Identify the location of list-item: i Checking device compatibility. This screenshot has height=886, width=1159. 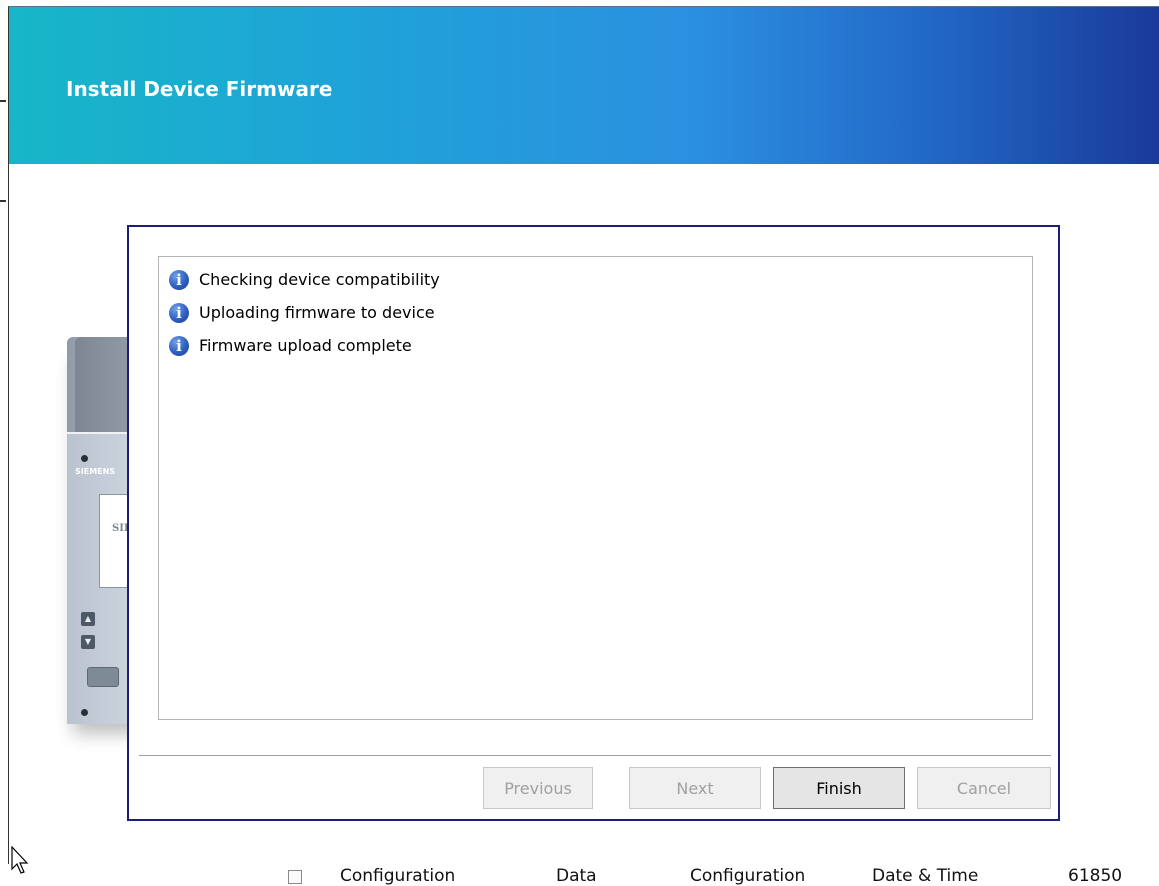
(595, 279).